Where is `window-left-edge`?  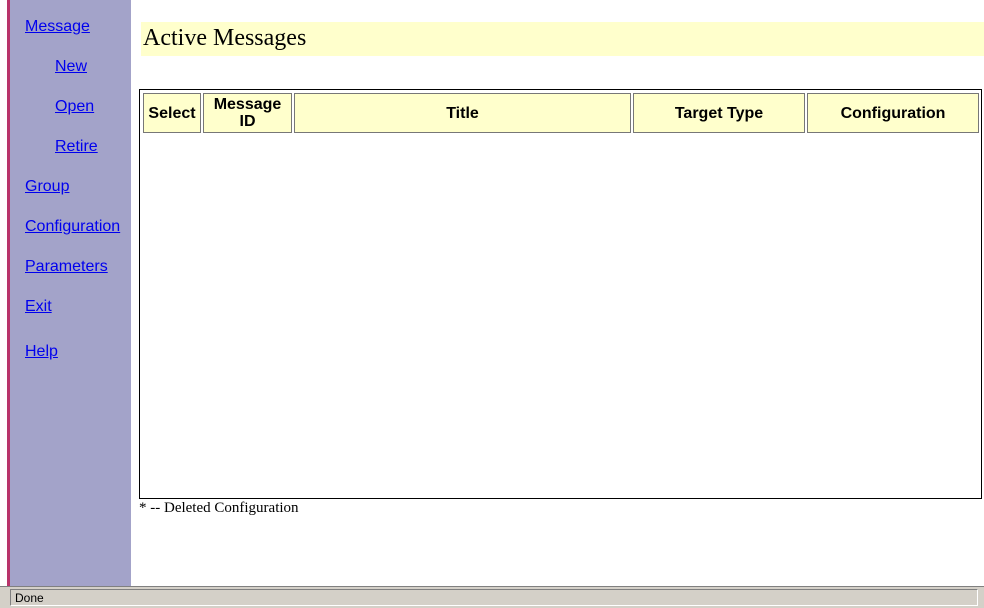 window-left-edge is located at coordinates (5, 293).